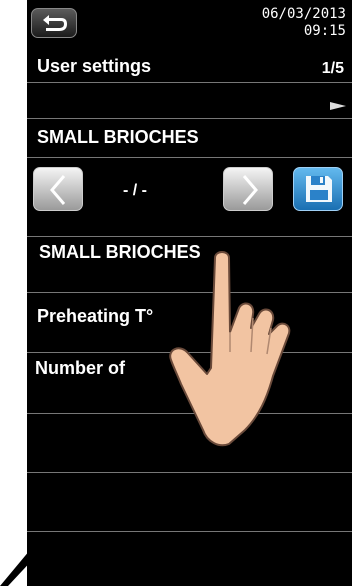 Image resolution: width=360 pixels, height=586 pixels. What do you see at coordinates (95, 316) in the screenshot?
I see `row-preheating-label: Preheating T°` at bounding box center [95, 316].